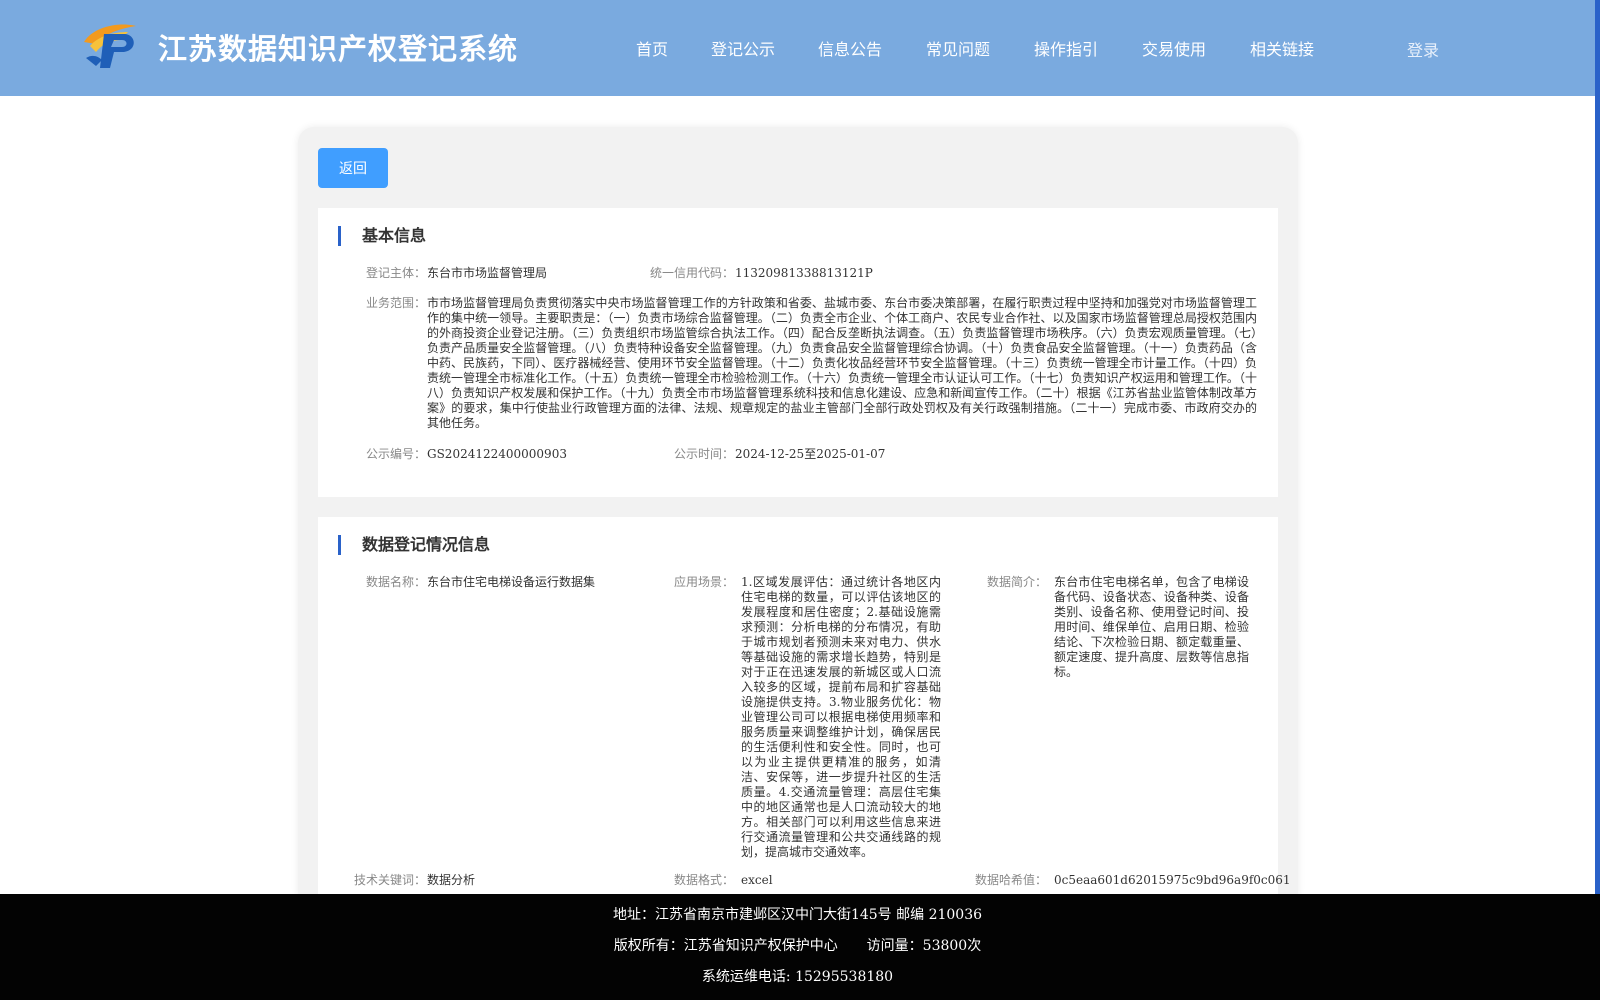  I want to click on hash-value: 0c5eaa601d62015975c9bd96a9f0c061, so click(1172, 880).